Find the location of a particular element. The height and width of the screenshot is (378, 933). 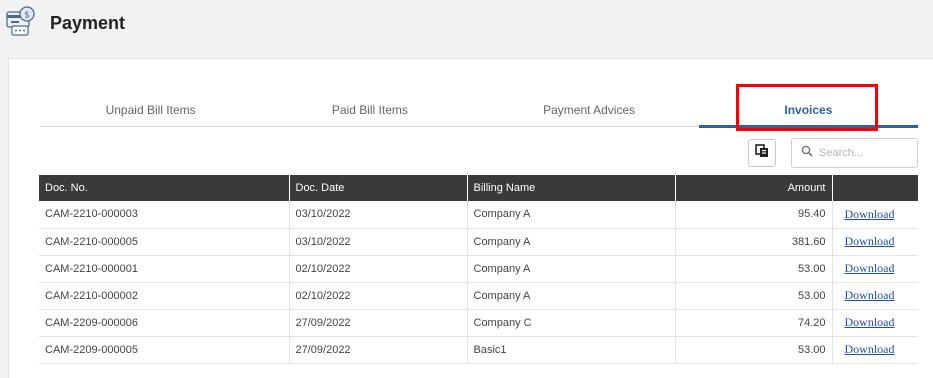

tab-paid-bill-items: Paid Bill Items is located at coordinates (369, 112).